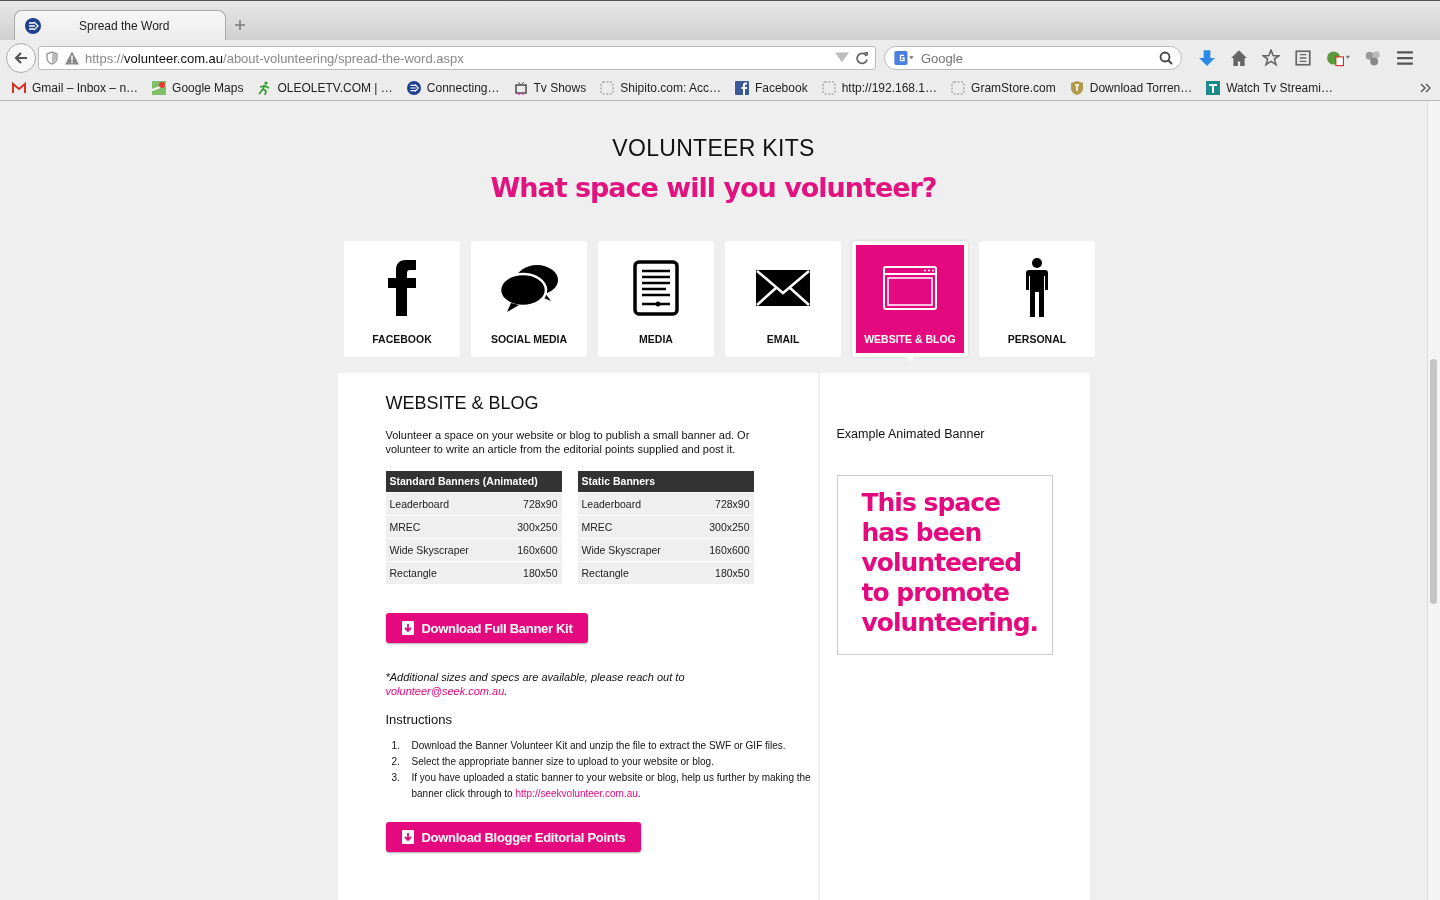  I want to click on t-square-icon, so click(1213, 88).